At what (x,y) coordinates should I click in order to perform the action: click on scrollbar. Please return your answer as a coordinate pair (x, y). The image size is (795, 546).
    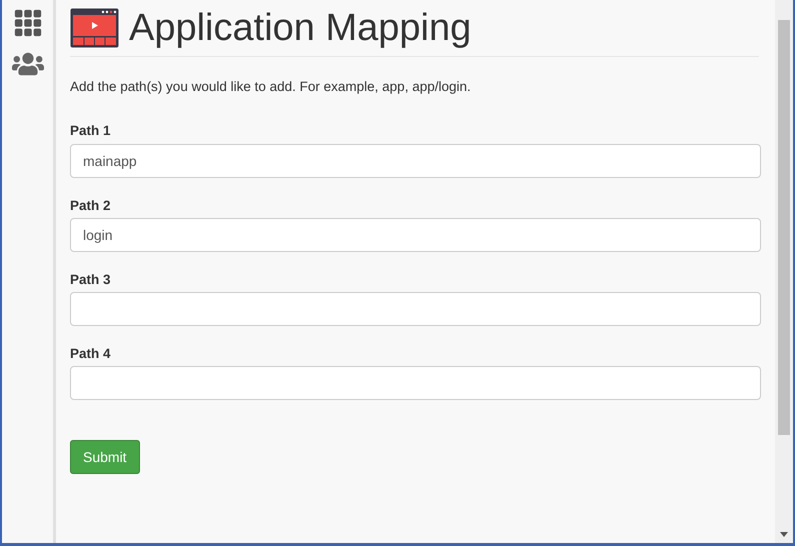
    Looking at the image, I should click on (784, 271).